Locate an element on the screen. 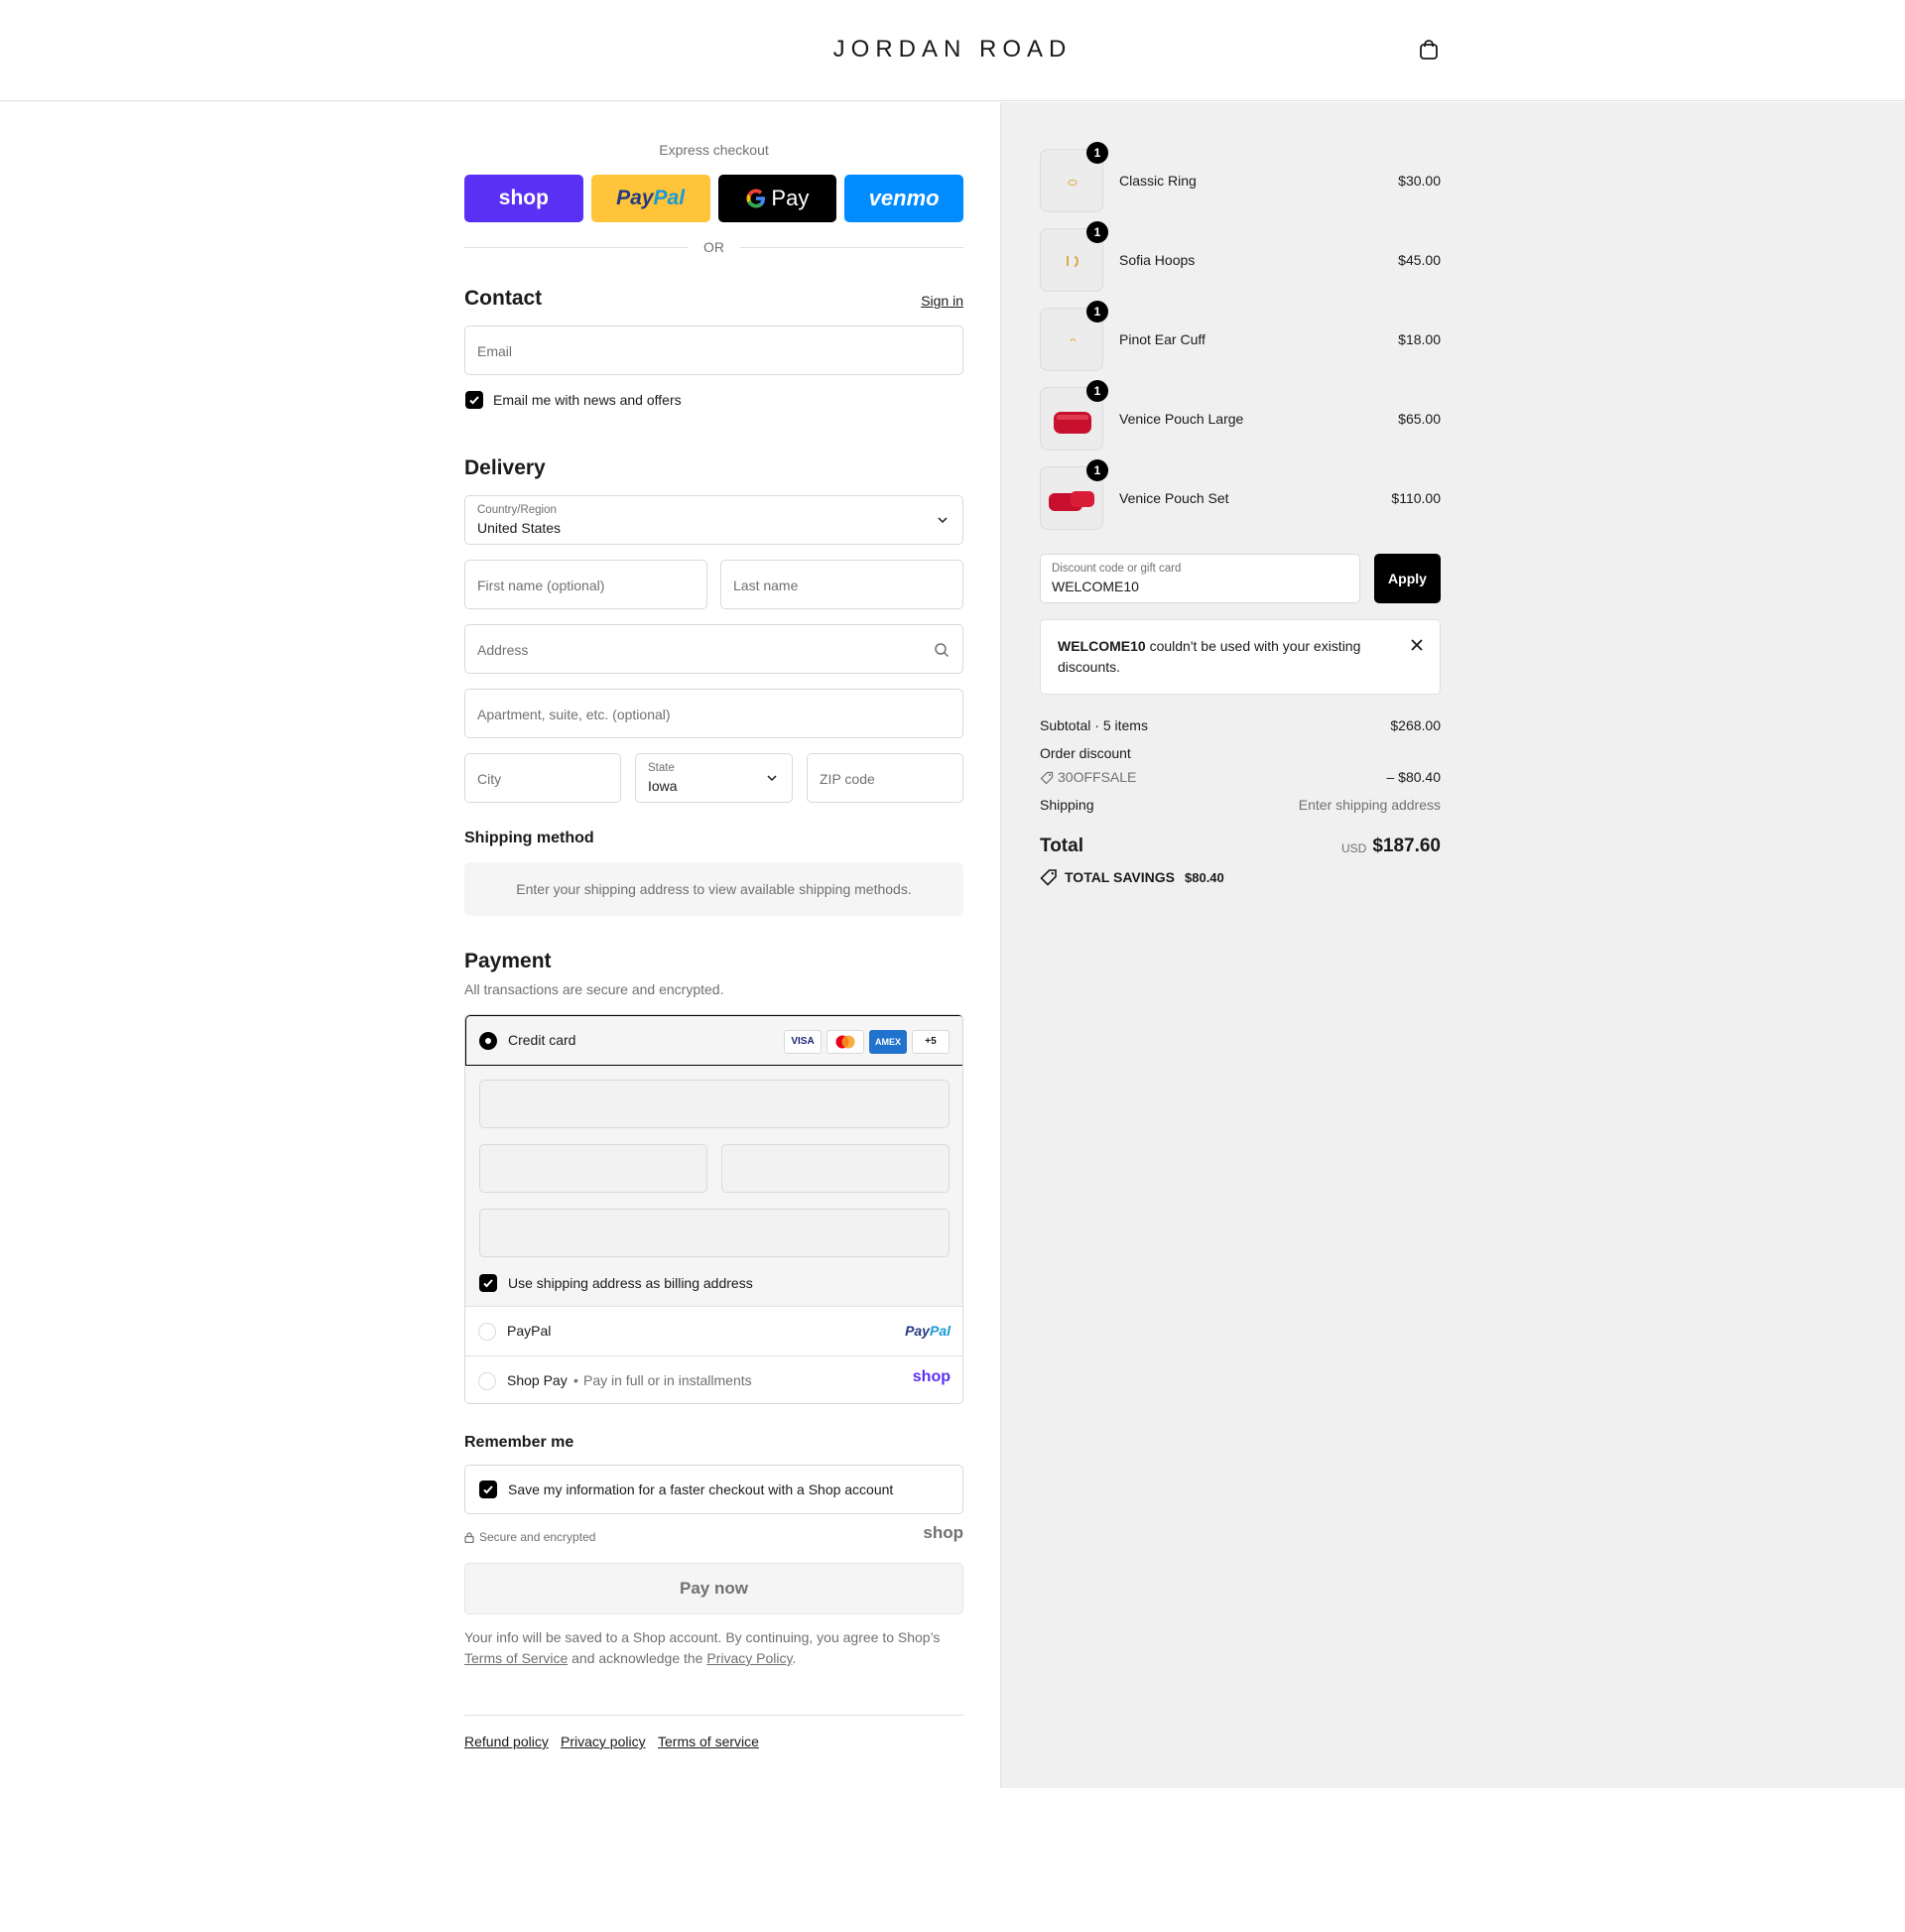  mastercard-circles is located at coordinates (845, 1042).